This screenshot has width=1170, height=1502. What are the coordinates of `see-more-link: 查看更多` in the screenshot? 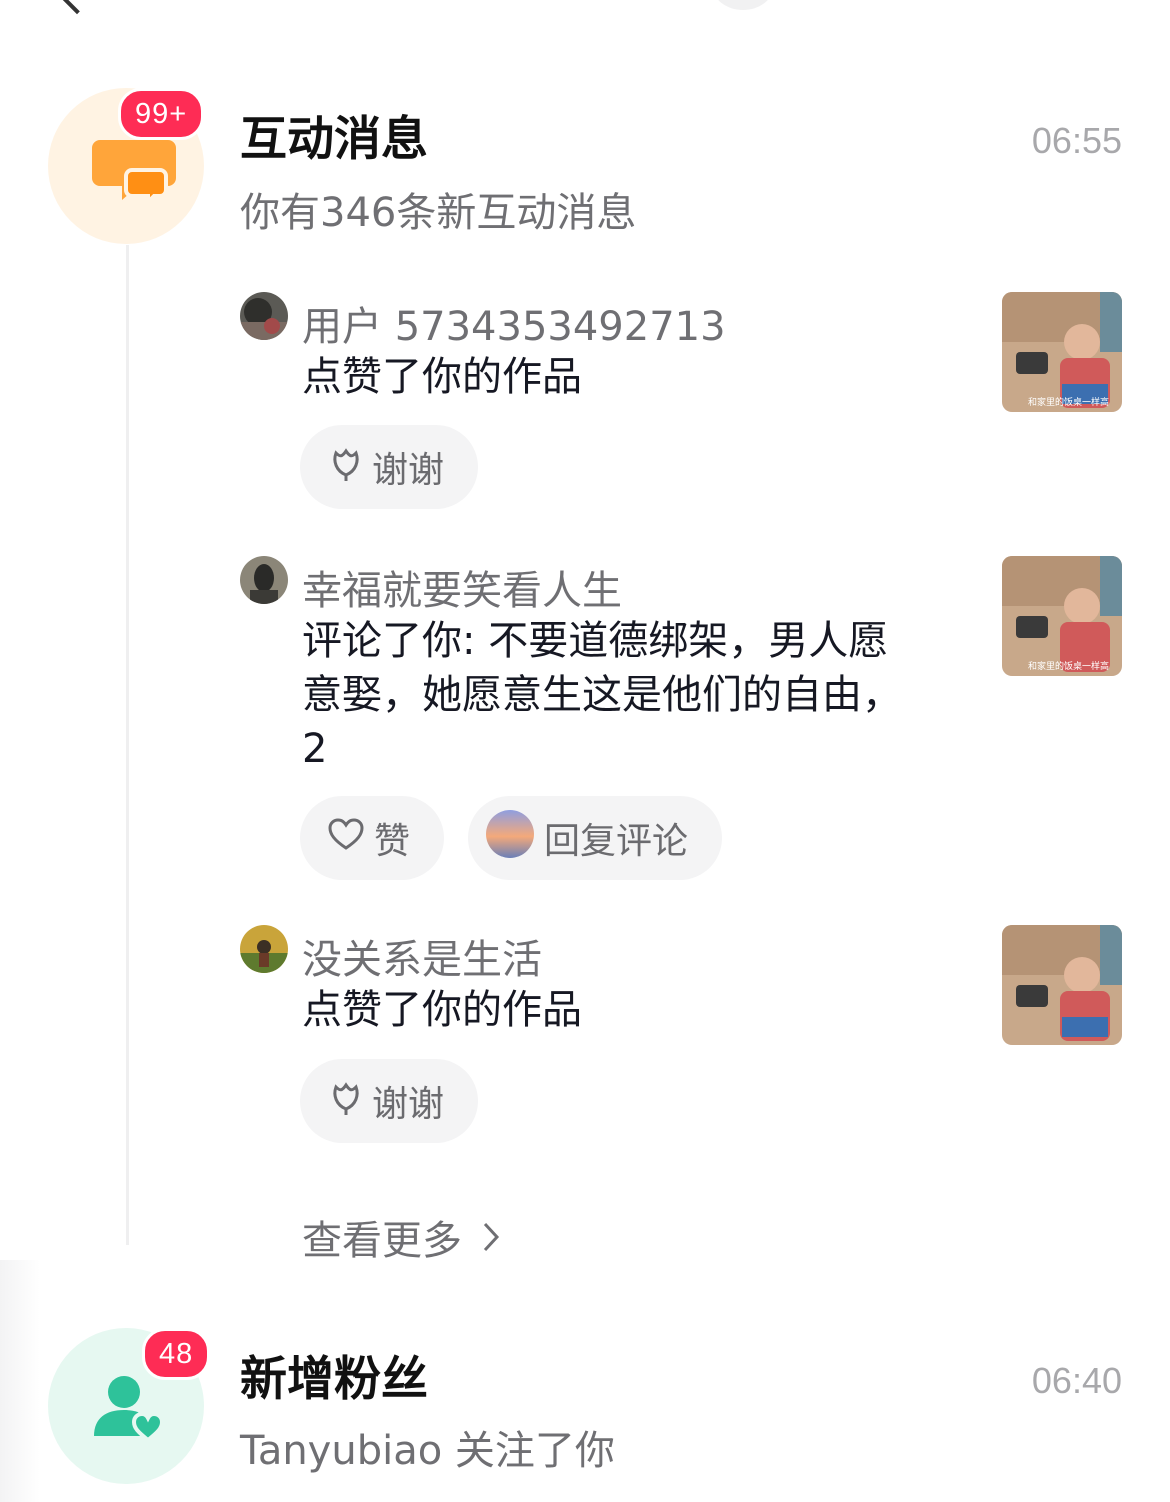 It's located at (401, 1237).